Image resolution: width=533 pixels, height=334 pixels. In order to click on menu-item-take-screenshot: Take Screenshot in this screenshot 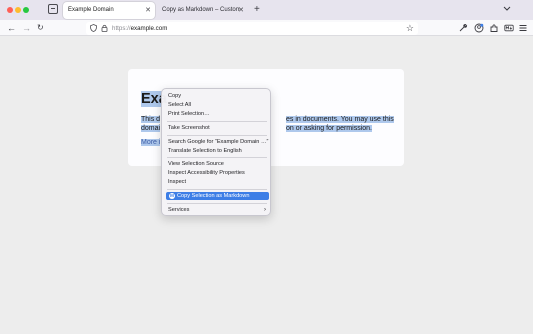, I will do `click(217, 128)`.